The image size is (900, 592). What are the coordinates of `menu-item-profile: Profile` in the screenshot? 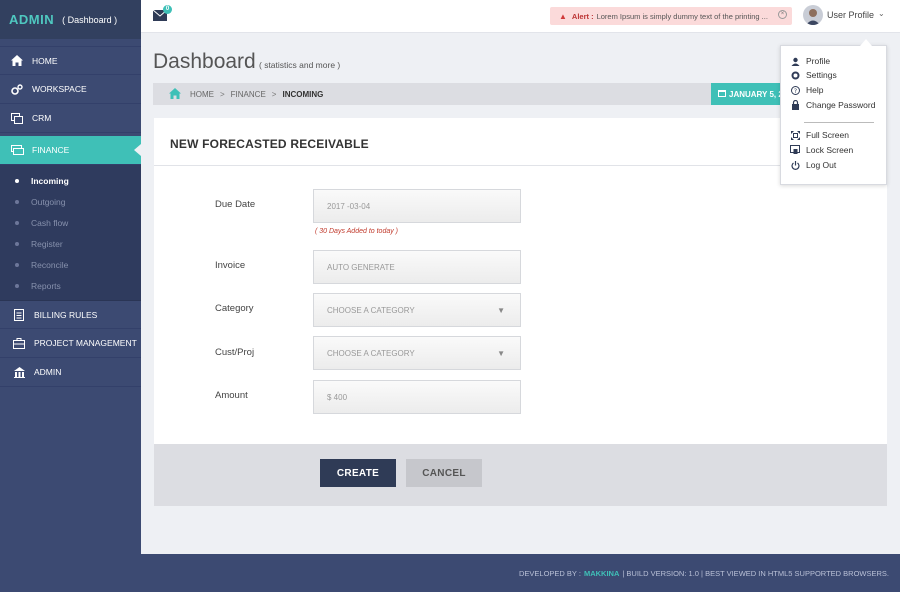 It's located at (810, 61).